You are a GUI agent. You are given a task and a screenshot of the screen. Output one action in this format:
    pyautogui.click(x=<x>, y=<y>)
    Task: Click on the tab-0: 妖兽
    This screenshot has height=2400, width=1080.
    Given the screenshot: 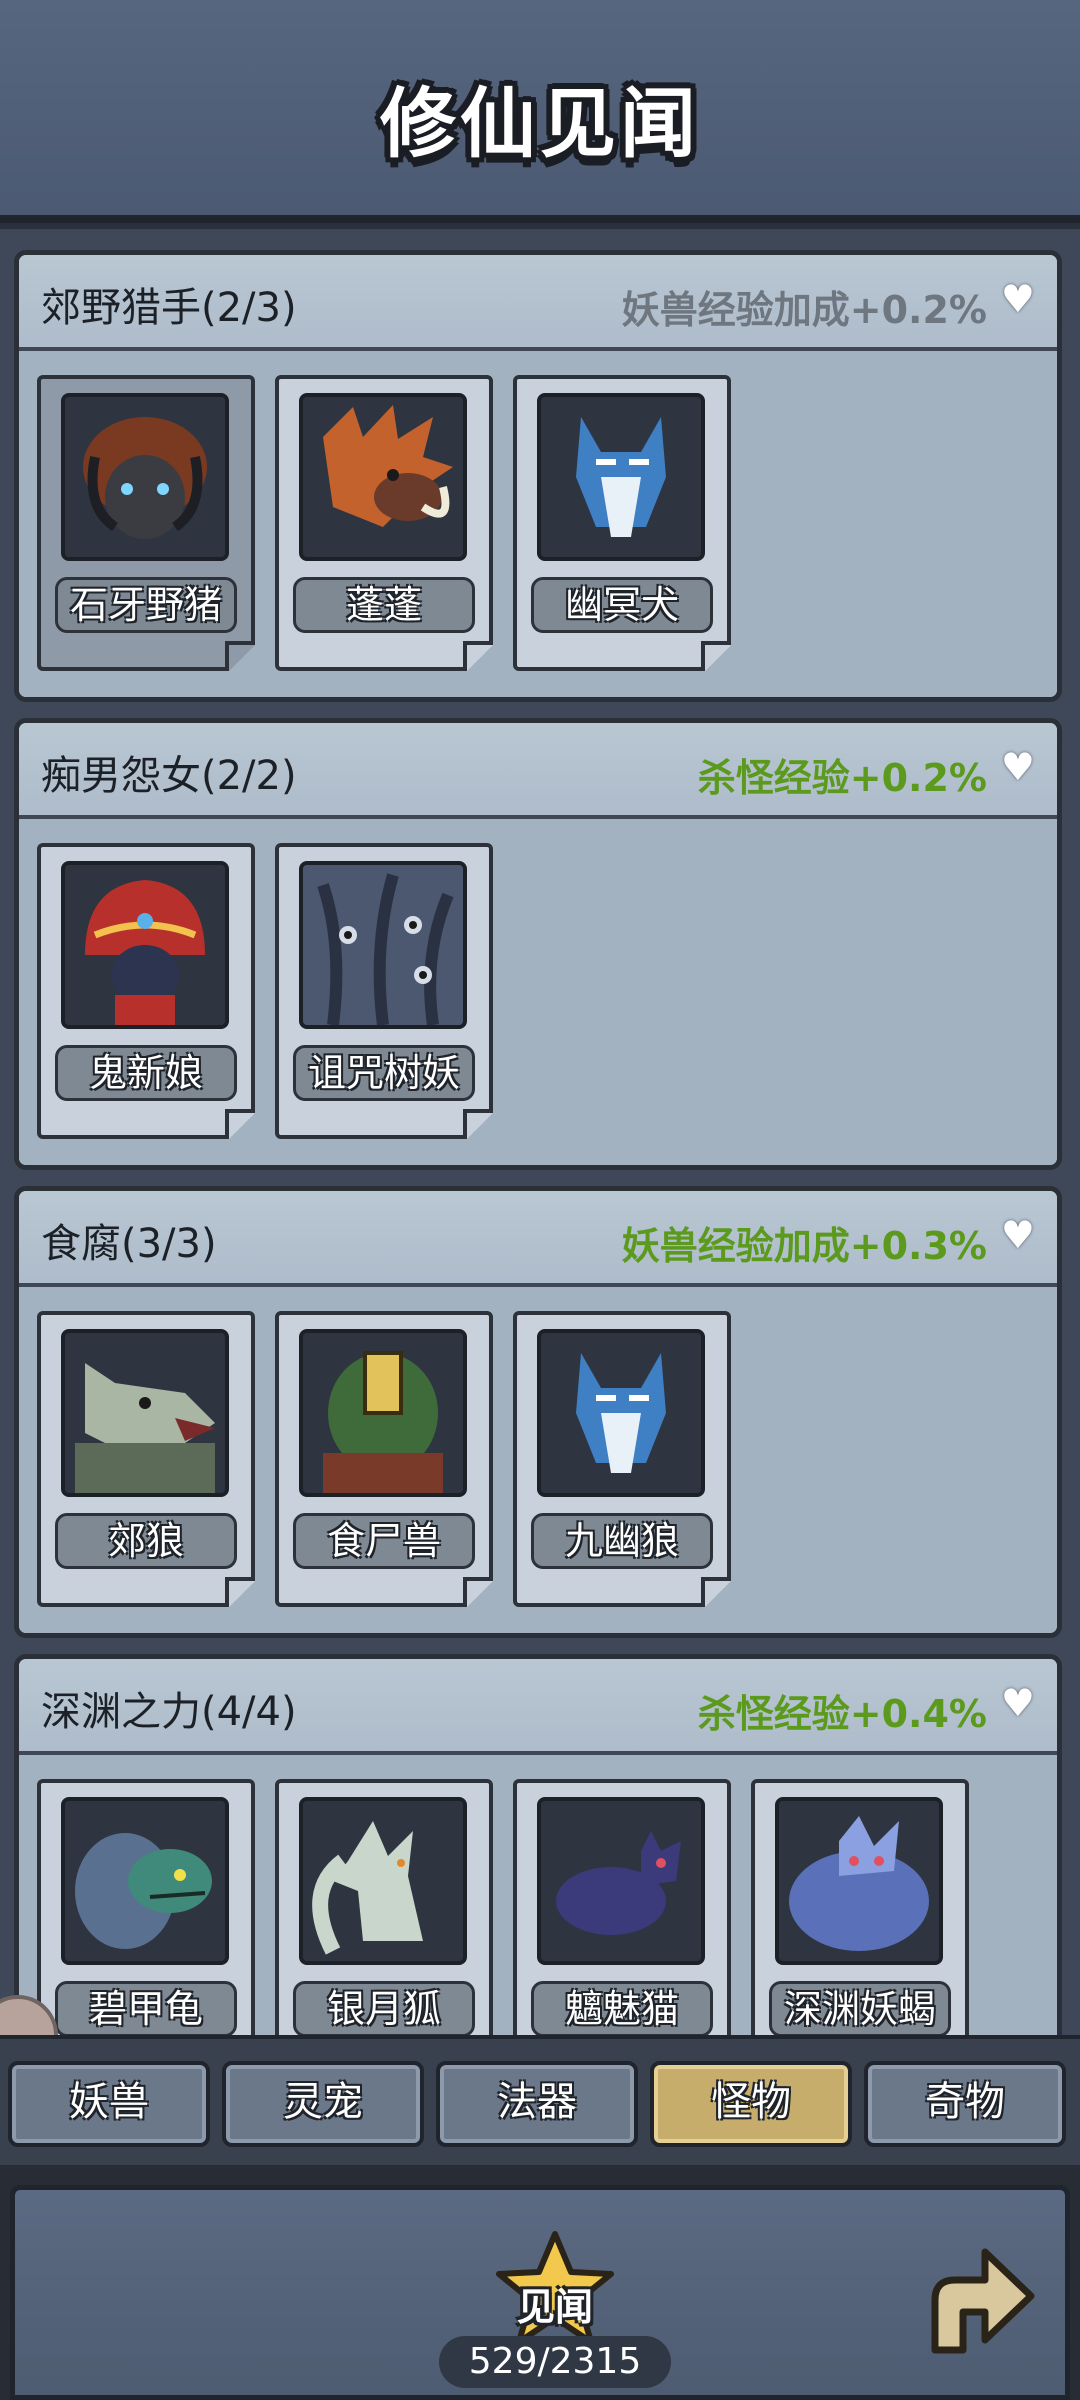 What is the action you would take?
    pyautogui.click(x=109, y=2104)
    